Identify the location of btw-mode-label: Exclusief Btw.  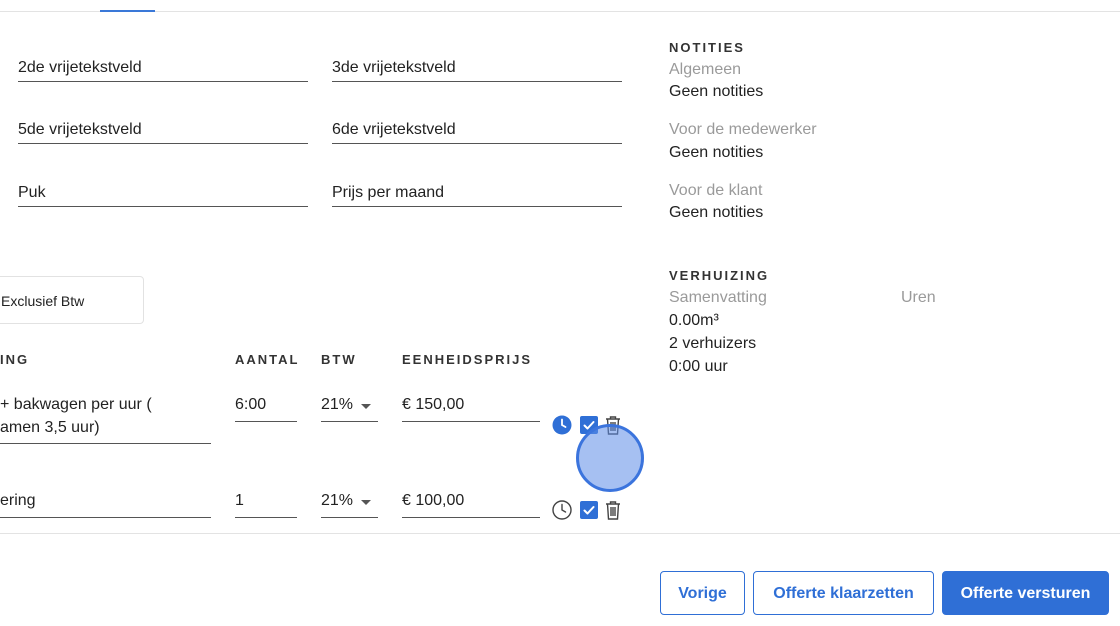
(43, 301).